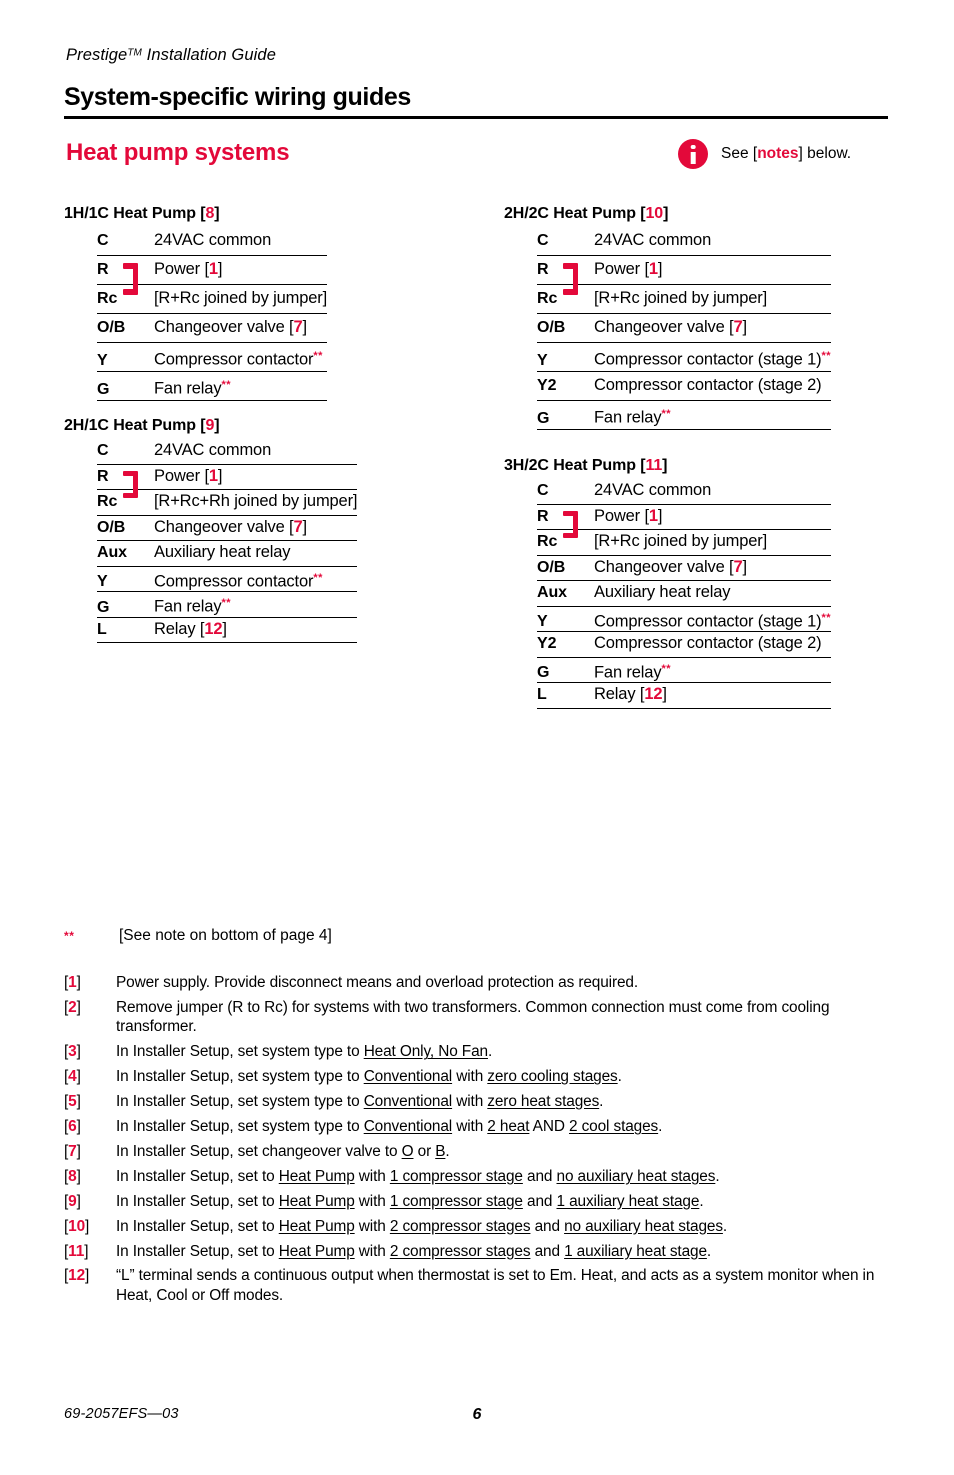 Image resolution: width=954 pixels, height=1475 pixels. What do you see at coordinates (135, 213) in the screenshot?
I see `wiring-table-title-text: 1H/1C Heat Pump [` at bounding box center [135, 213].